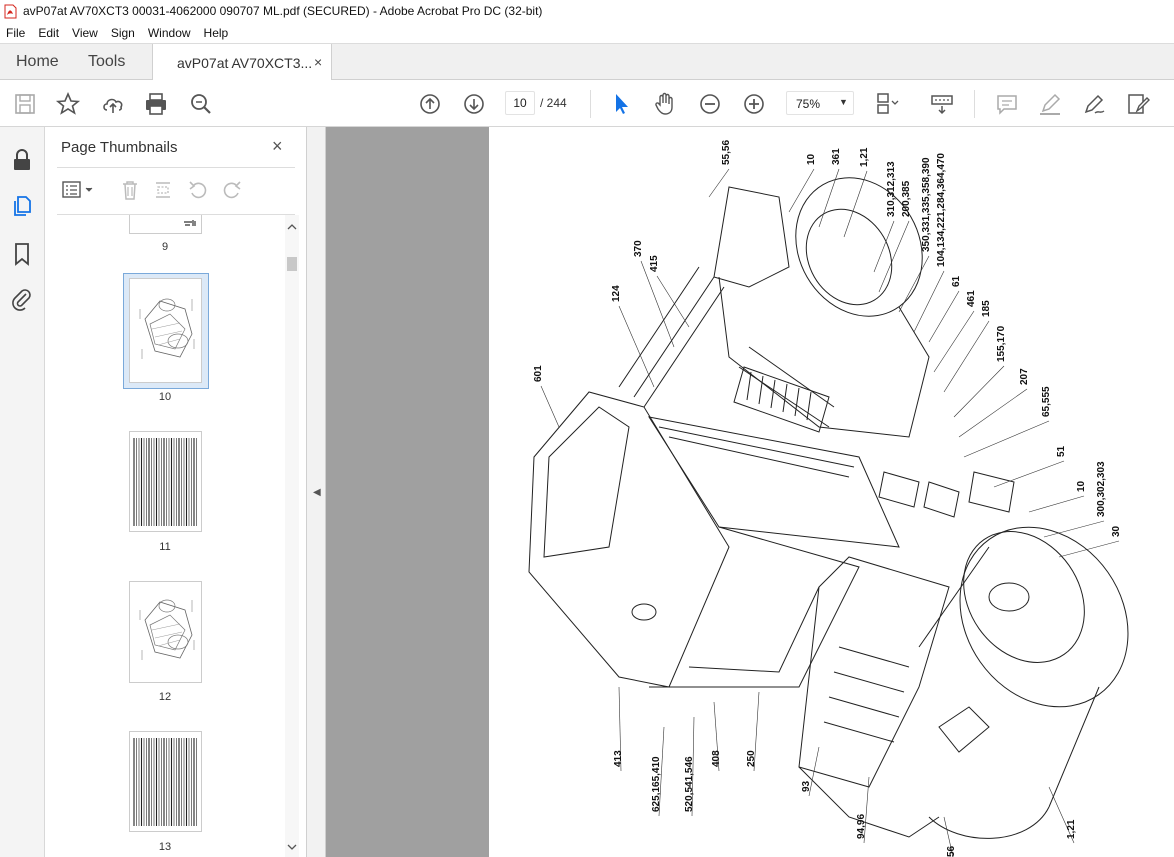 The width and height of the screenshot is (1174, 857). What do you see at coordinates (843, 102) in the screenshot?
I see `chevron-down-icon: ▼` at bounding box center [843, 102].